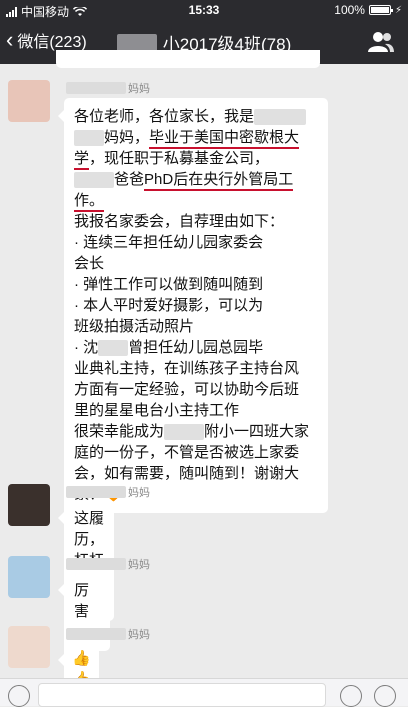 This screenshot has width=408, height=707. I want to click on message-text: 里的星星电台小主持工作, so click(157, 410).